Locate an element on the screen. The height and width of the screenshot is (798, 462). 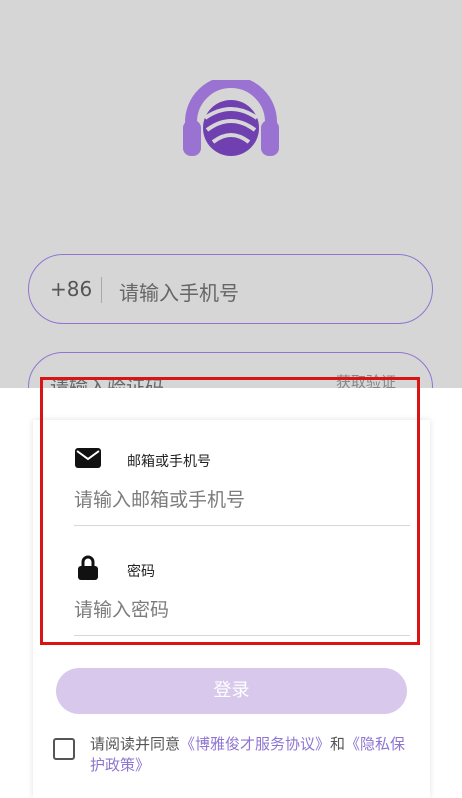
login-button: 登录 is located at coordinates (231, 691).